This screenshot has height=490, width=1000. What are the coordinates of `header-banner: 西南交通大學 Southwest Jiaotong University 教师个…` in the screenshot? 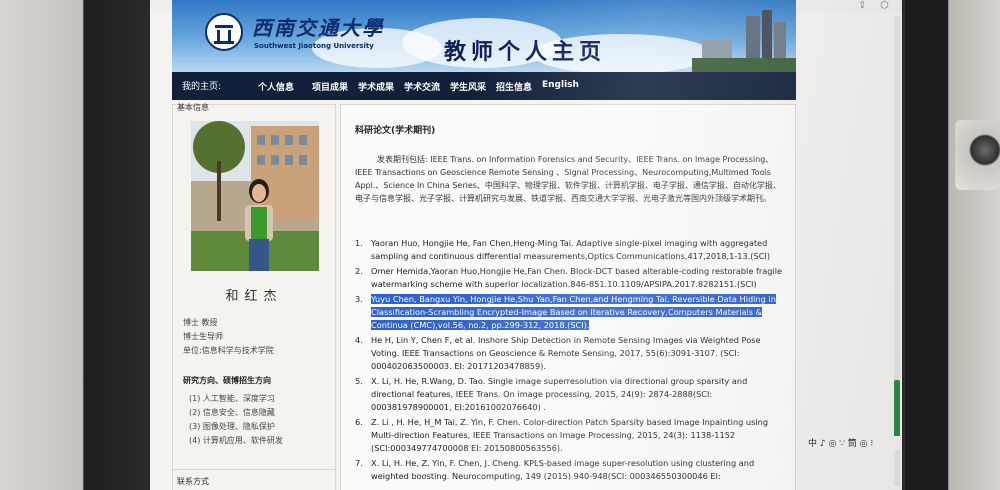 It's located at (484, 36).